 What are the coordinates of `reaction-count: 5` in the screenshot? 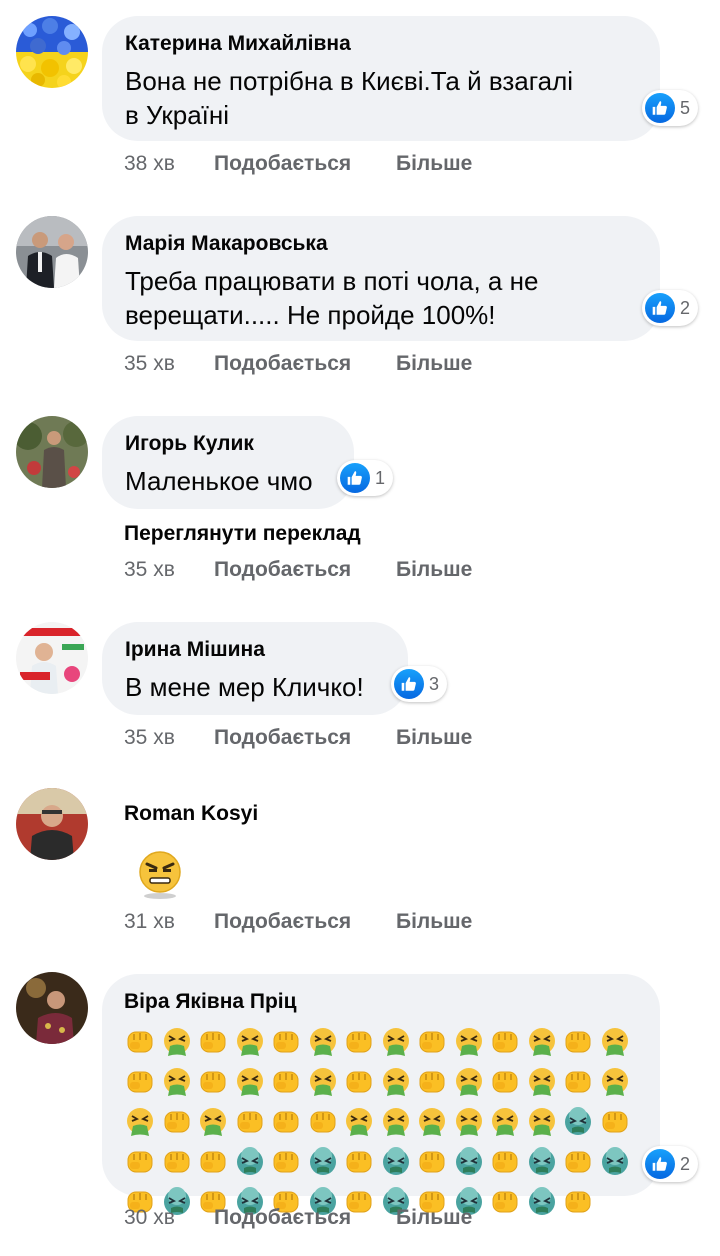 It's located at (670, 108).